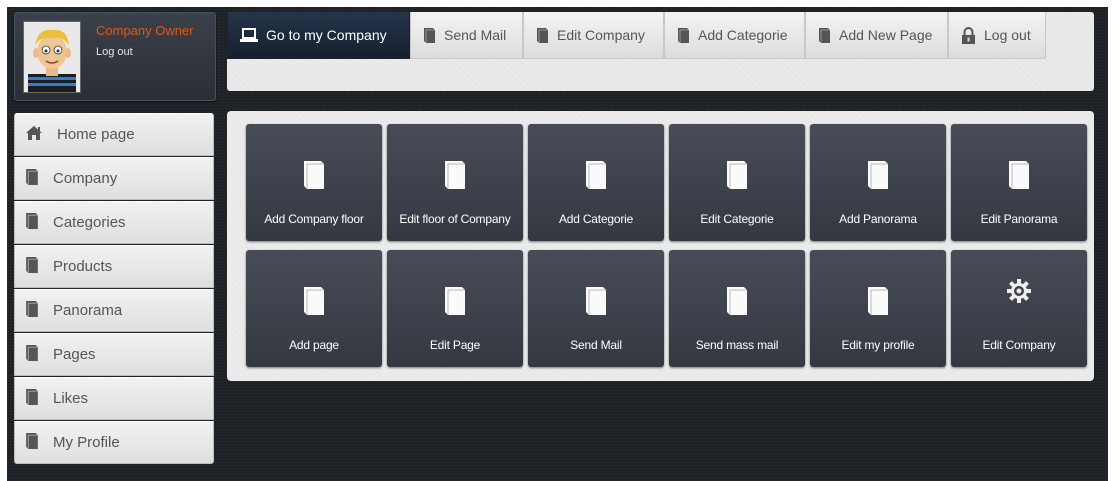  Describe the element at coordinates (326, 35) in the screenshot. I see `go-to-company-label: Go to my Company` at that location.